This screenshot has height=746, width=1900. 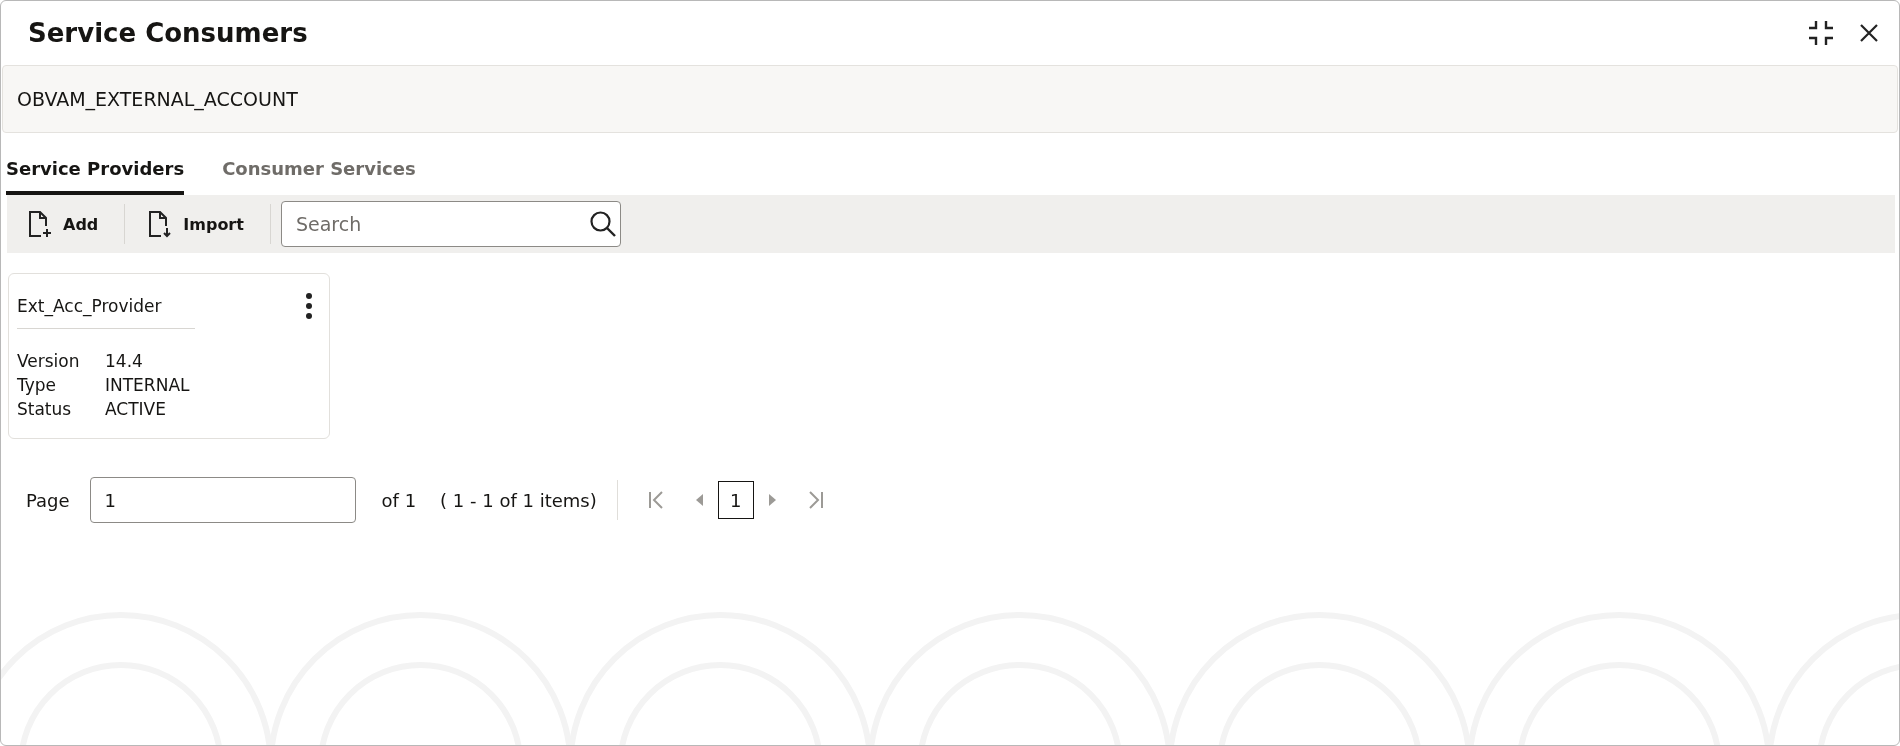 What do you see at coordinates (136, 409) in the screenshot?
I see `field-value: ACTIVE` at bounding box center [136, 409].